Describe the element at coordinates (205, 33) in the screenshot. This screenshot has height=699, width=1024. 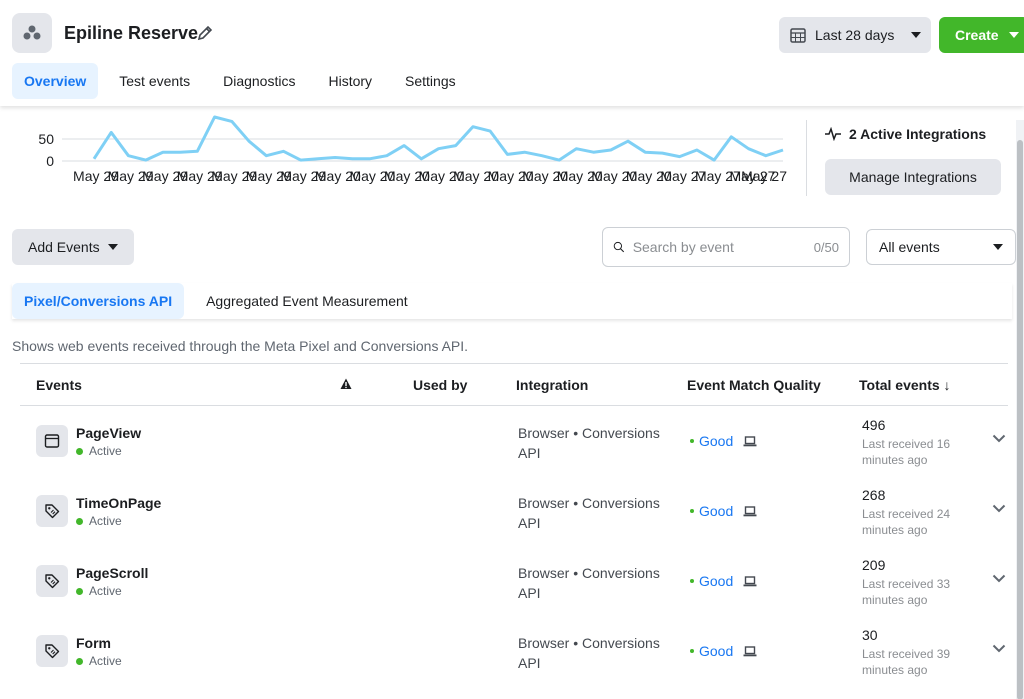
I see `pencil-edit-icon` at that location.